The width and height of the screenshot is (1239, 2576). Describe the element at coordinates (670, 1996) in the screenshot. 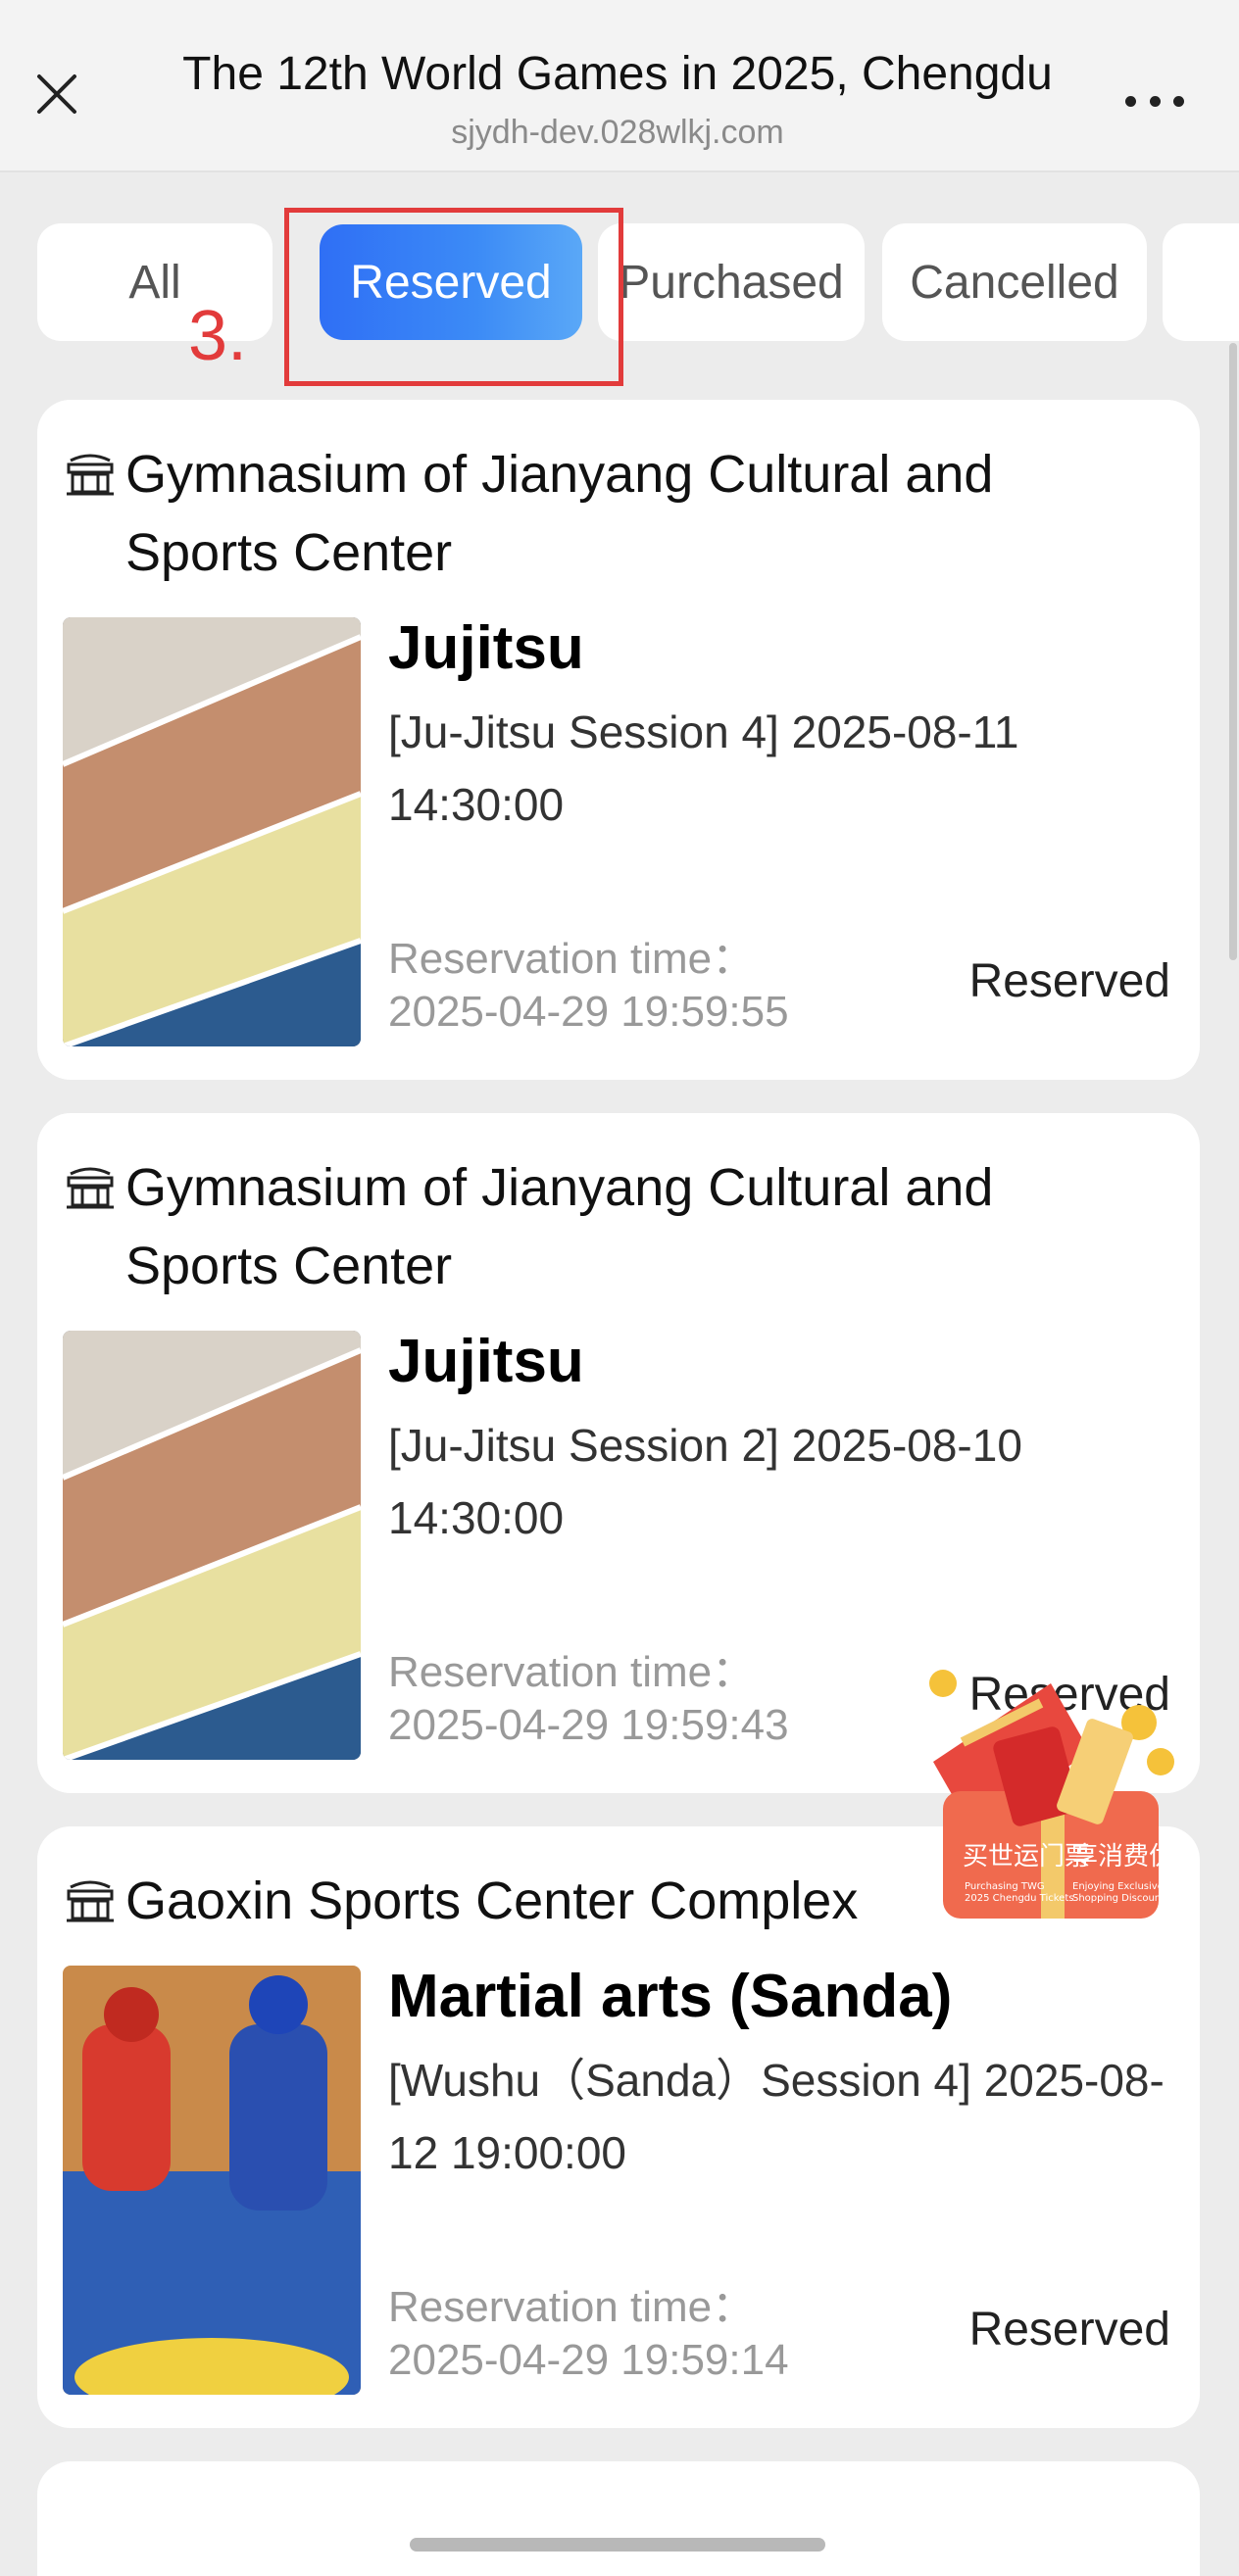

I see `sport-name: Martial arts (Sanda)` at that location.